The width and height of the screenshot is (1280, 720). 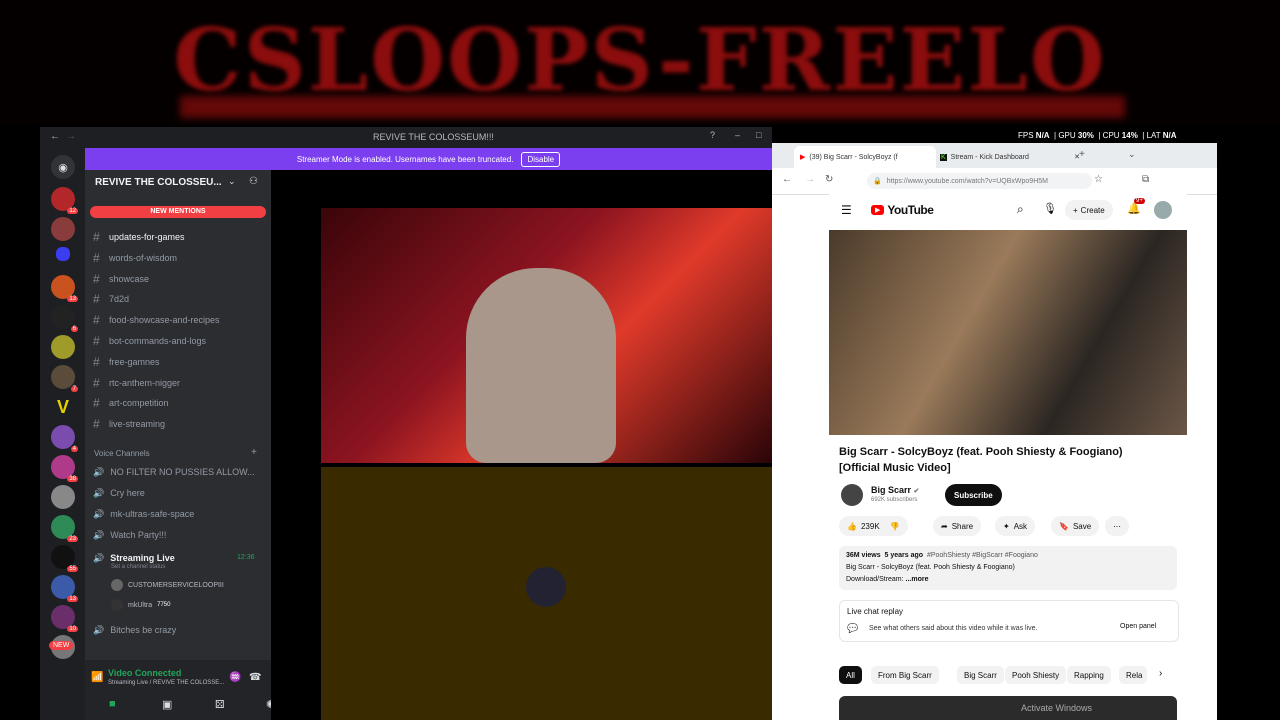 What do you see at coordinates (235, 677) in the screenshot?
I see `waveform-icon: ♒` at bounding box center [235, 677].